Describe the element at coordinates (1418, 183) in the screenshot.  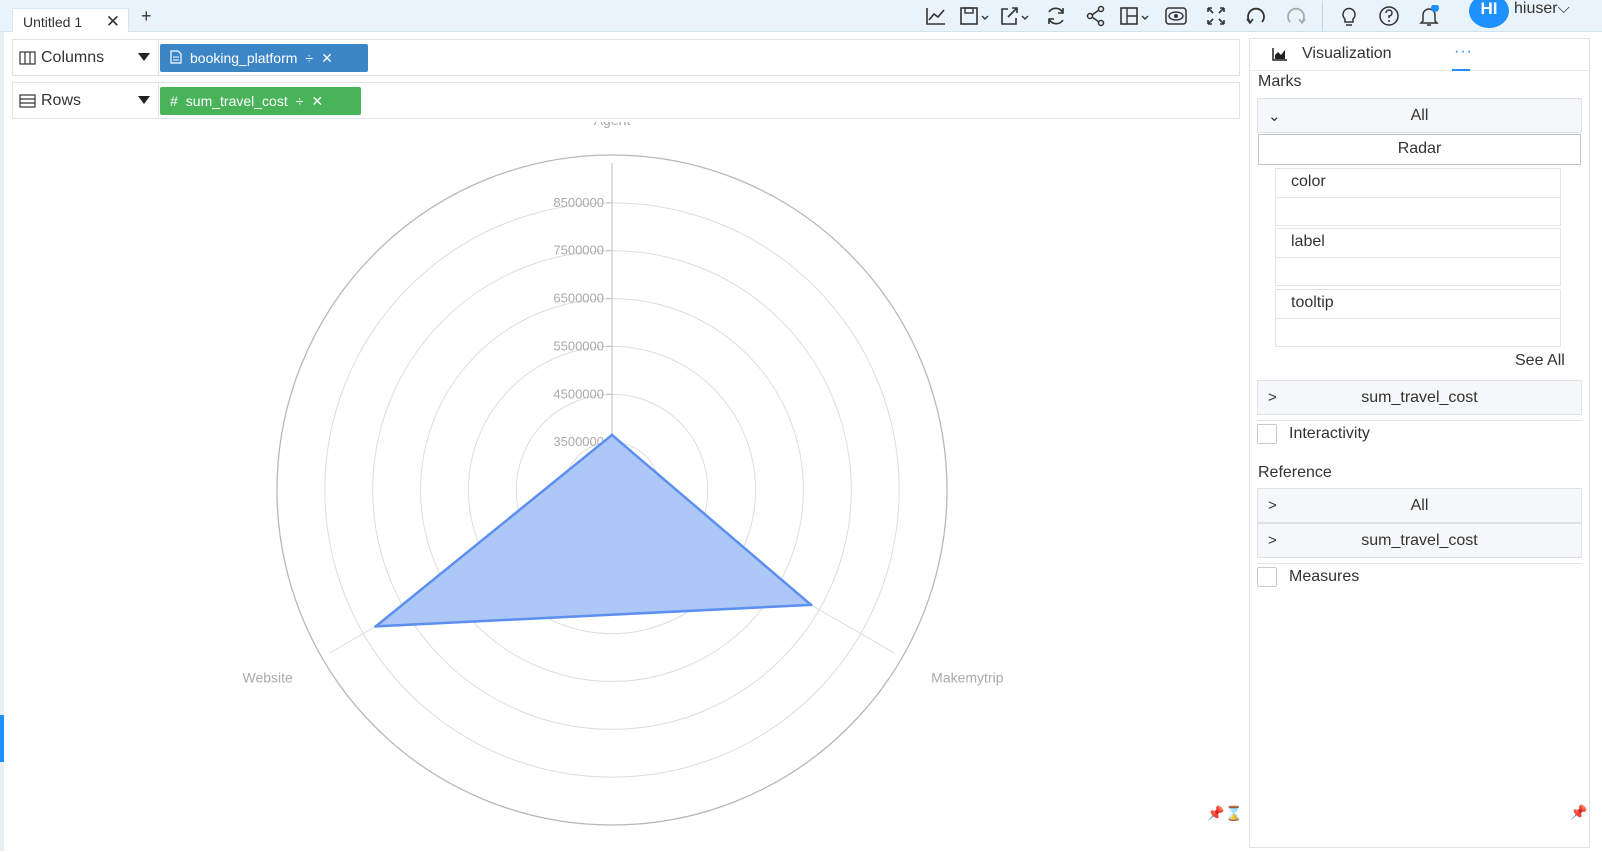
I see `slot-title: color` at that location.